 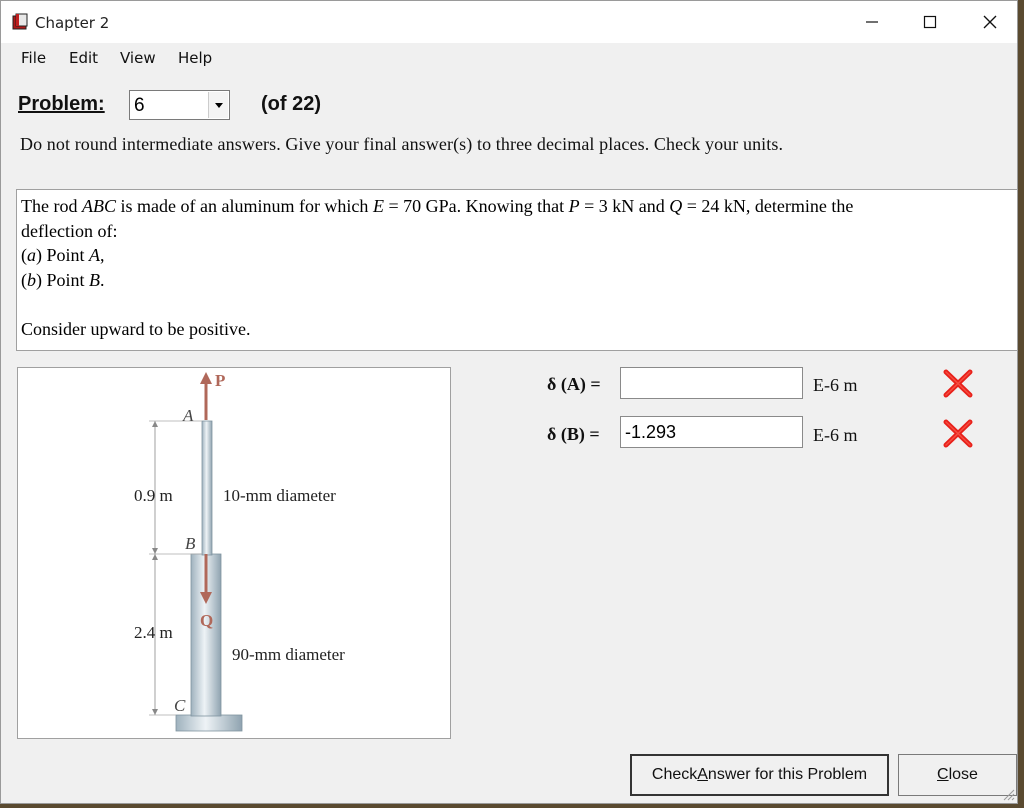 What do you see at coordinates (573, 434) in the screenshot?
I see `answer-b-label: δ (B) =` at bounding box center [573, 434].